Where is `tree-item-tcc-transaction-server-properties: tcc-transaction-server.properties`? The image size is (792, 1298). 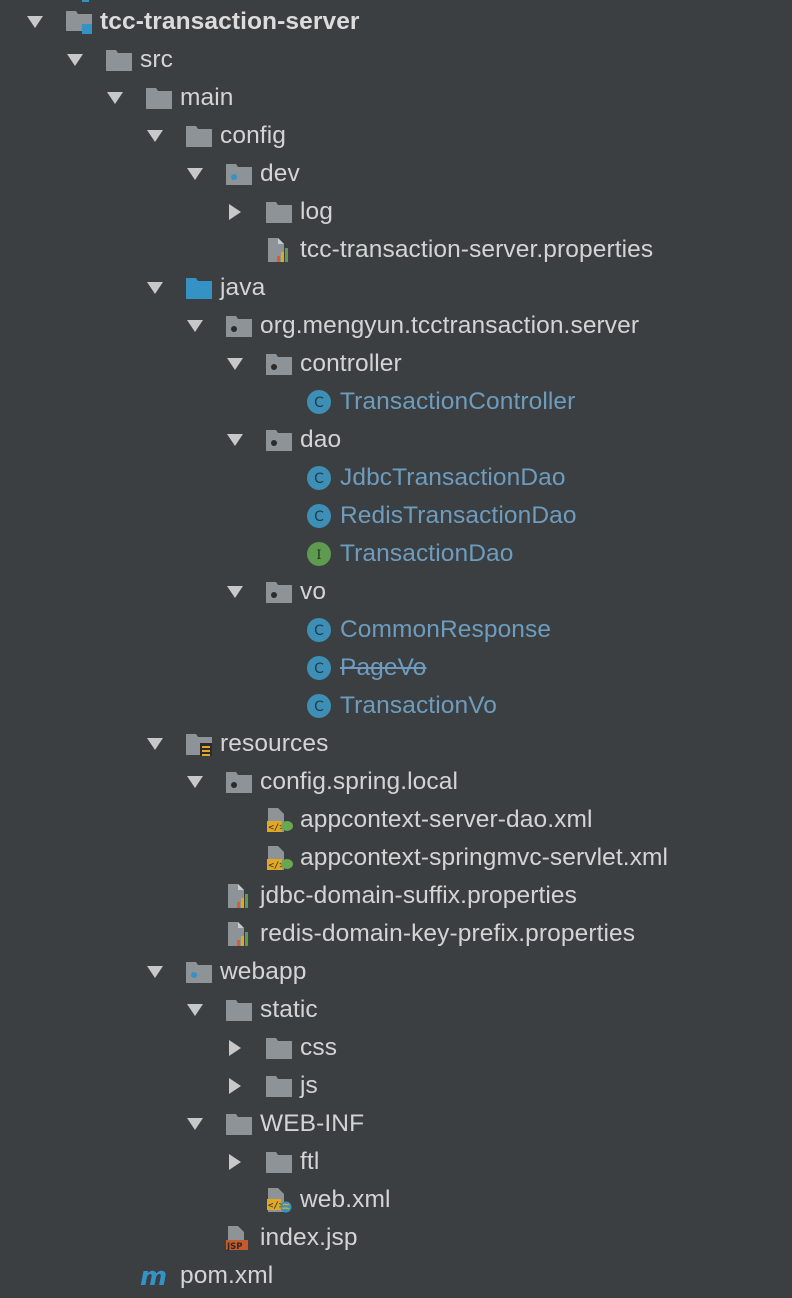
tree-item-tcc-transaction-server-properties: tcc-transaction-server.properties is located at coordinates (396, 250).